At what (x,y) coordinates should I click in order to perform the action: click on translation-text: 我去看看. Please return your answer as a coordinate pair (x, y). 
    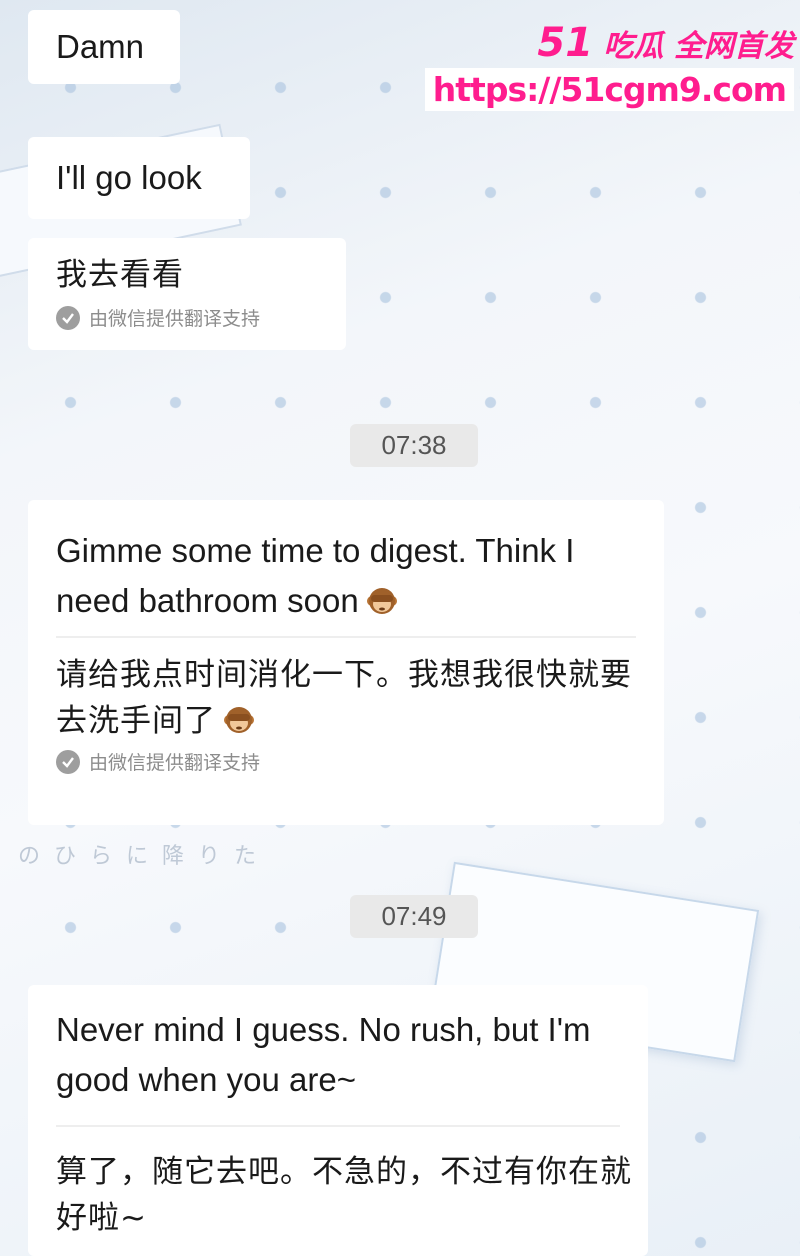
    Looking at the image, I should click on (120, 275).